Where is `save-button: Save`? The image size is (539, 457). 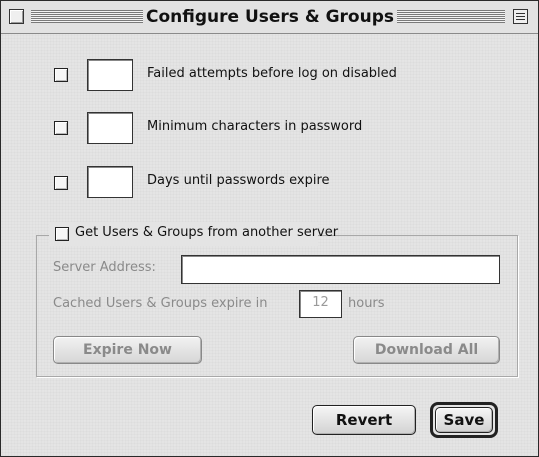 save-button: Save is located at coordinates (464, 420).